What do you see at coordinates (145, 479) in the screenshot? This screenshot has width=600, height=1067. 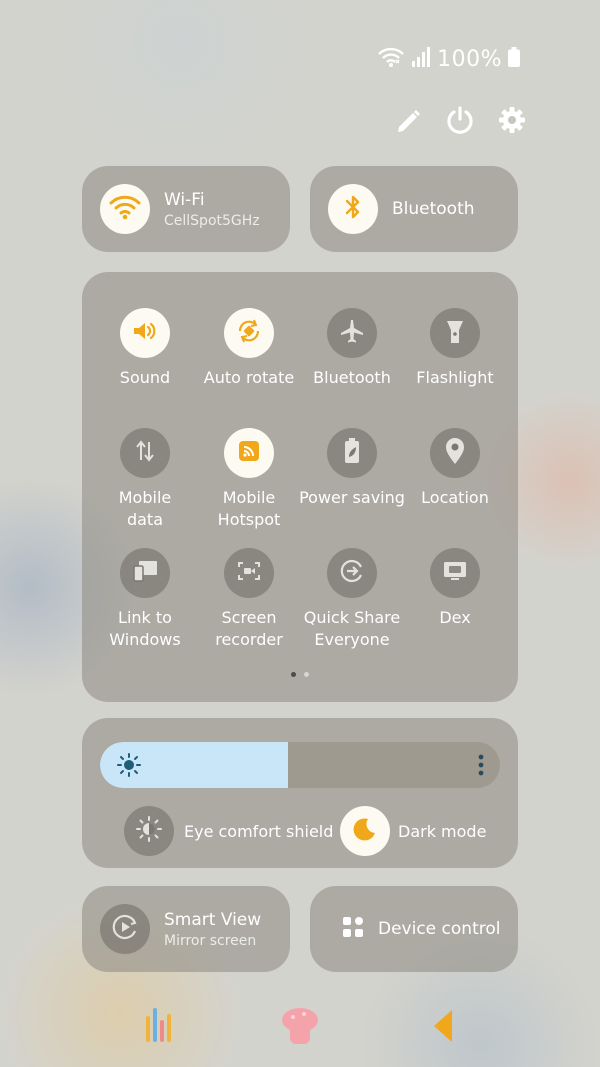 I see `tile-mobile-data: Mobile data` at bounding box center [145, 479].